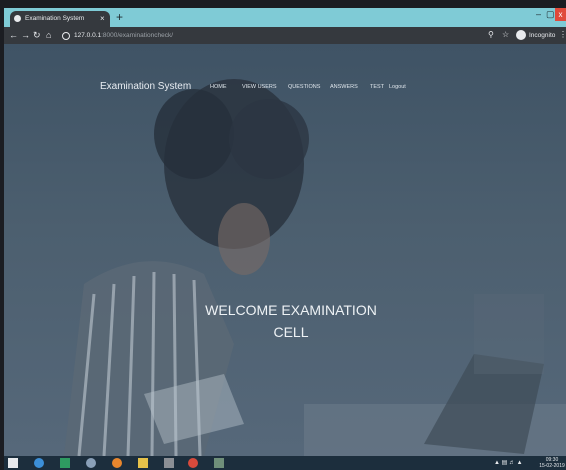  Describe the element at coordinates (17, 18) in the screenshot. I see `favicon-icon` at that location.